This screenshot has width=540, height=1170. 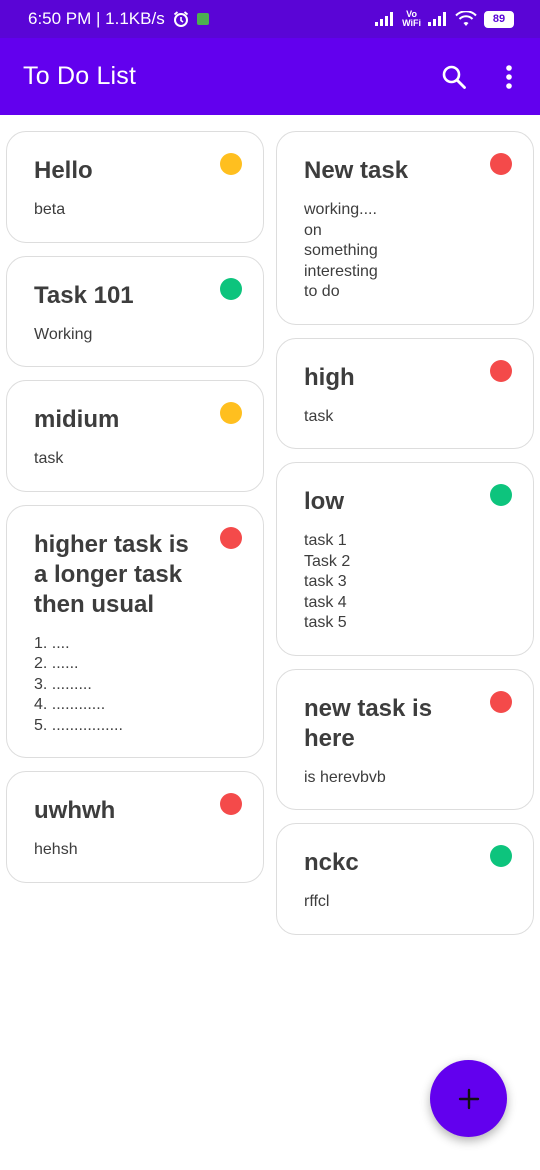 I want to click on cell-signal-icon, so click(x=385, y=19).